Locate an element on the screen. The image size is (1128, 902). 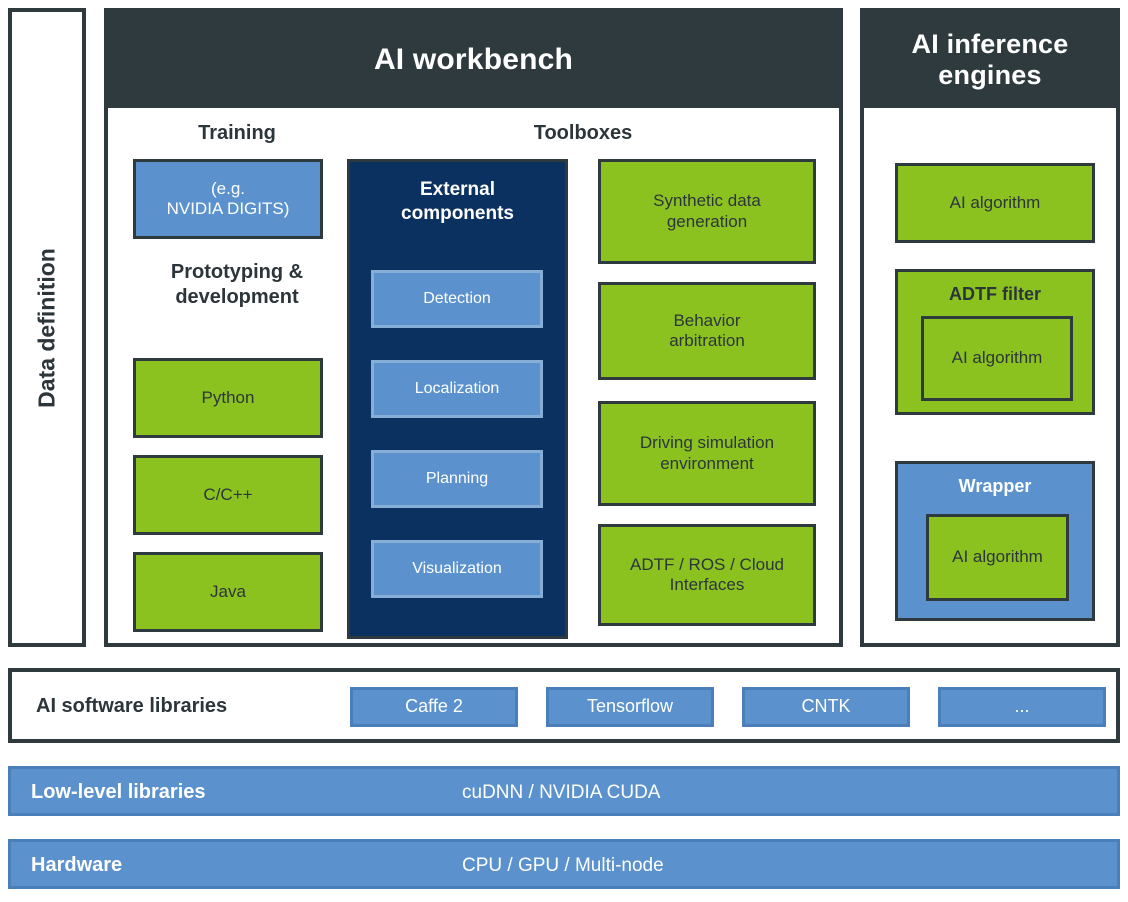
prototyping-title: Prototyping & development is located at coordinates (237, 285).